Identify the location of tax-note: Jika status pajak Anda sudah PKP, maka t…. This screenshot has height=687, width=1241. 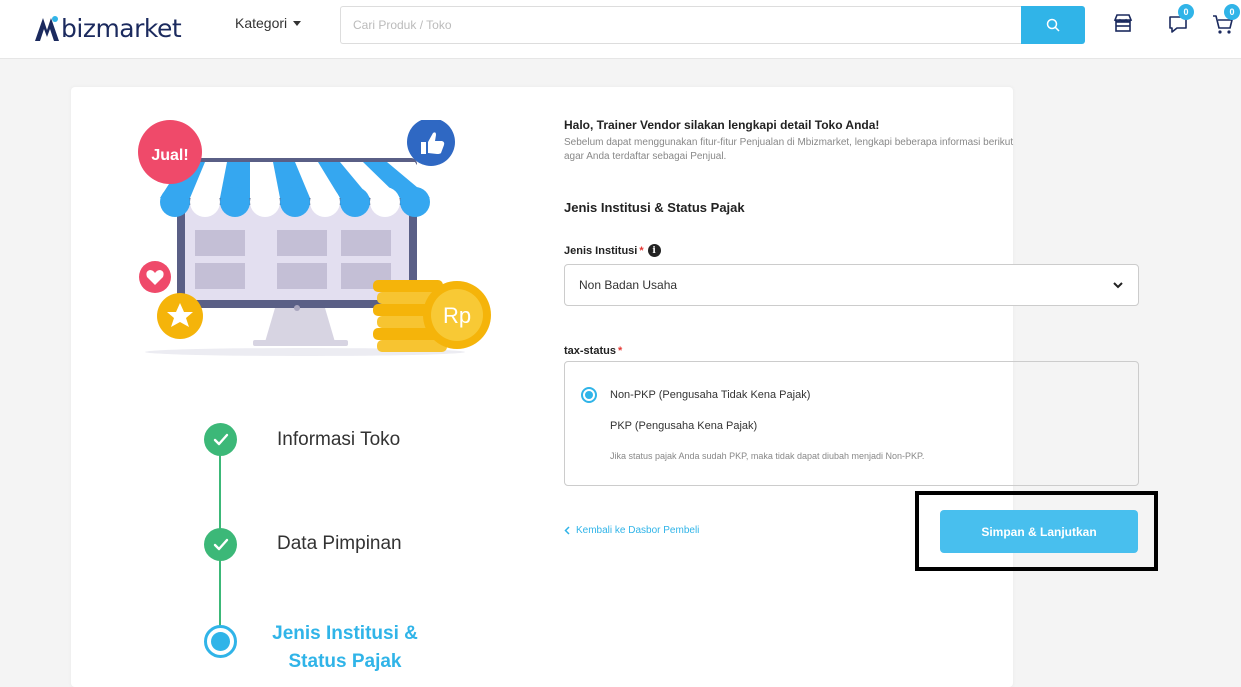
(767, 456).